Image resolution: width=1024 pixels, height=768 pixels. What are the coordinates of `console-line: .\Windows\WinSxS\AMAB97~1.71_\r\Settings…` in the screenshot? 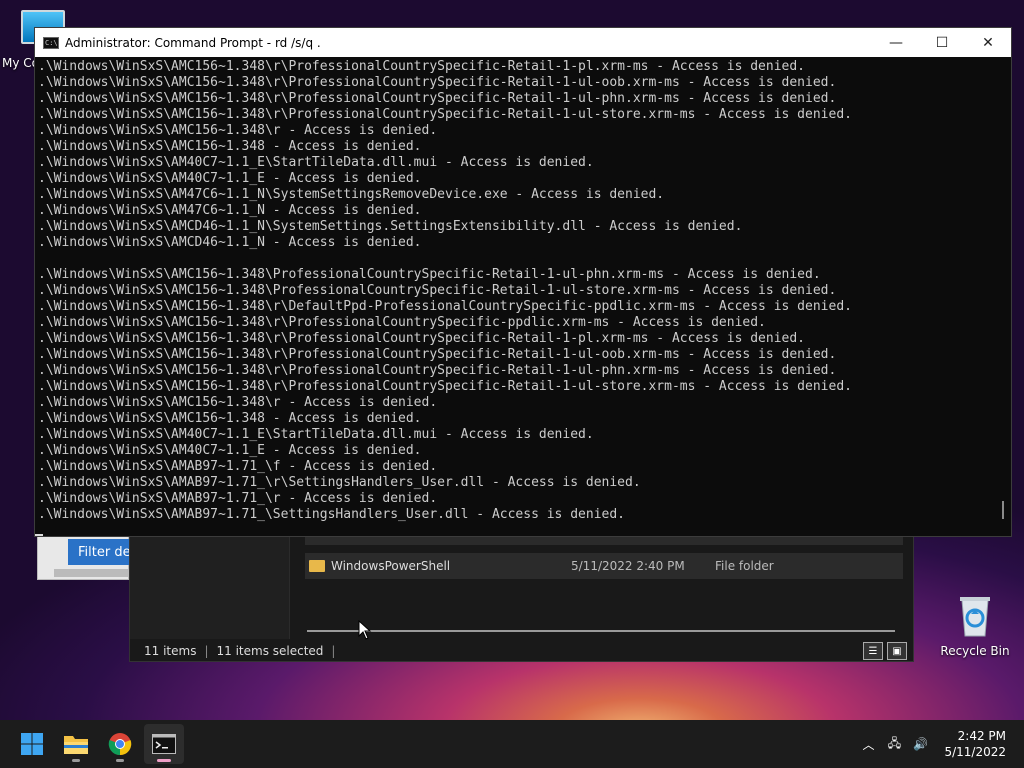 It's located at (339, 482).